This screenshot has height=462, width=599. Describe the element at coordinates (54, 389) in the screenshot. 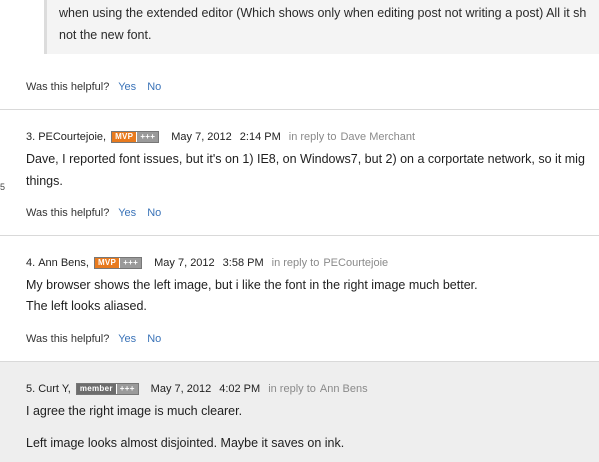

I see `author-name: Curt Y,` at that location.